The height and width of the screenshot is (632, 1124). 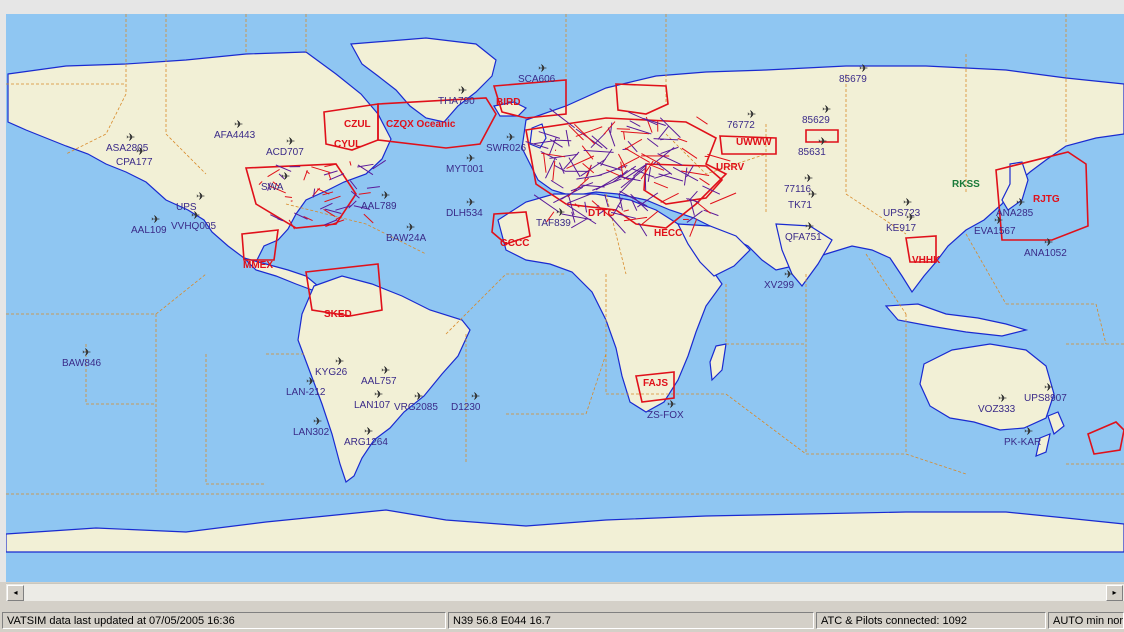 I want to click on pilot-callsign: ACD707, so click(x=285, y=152).